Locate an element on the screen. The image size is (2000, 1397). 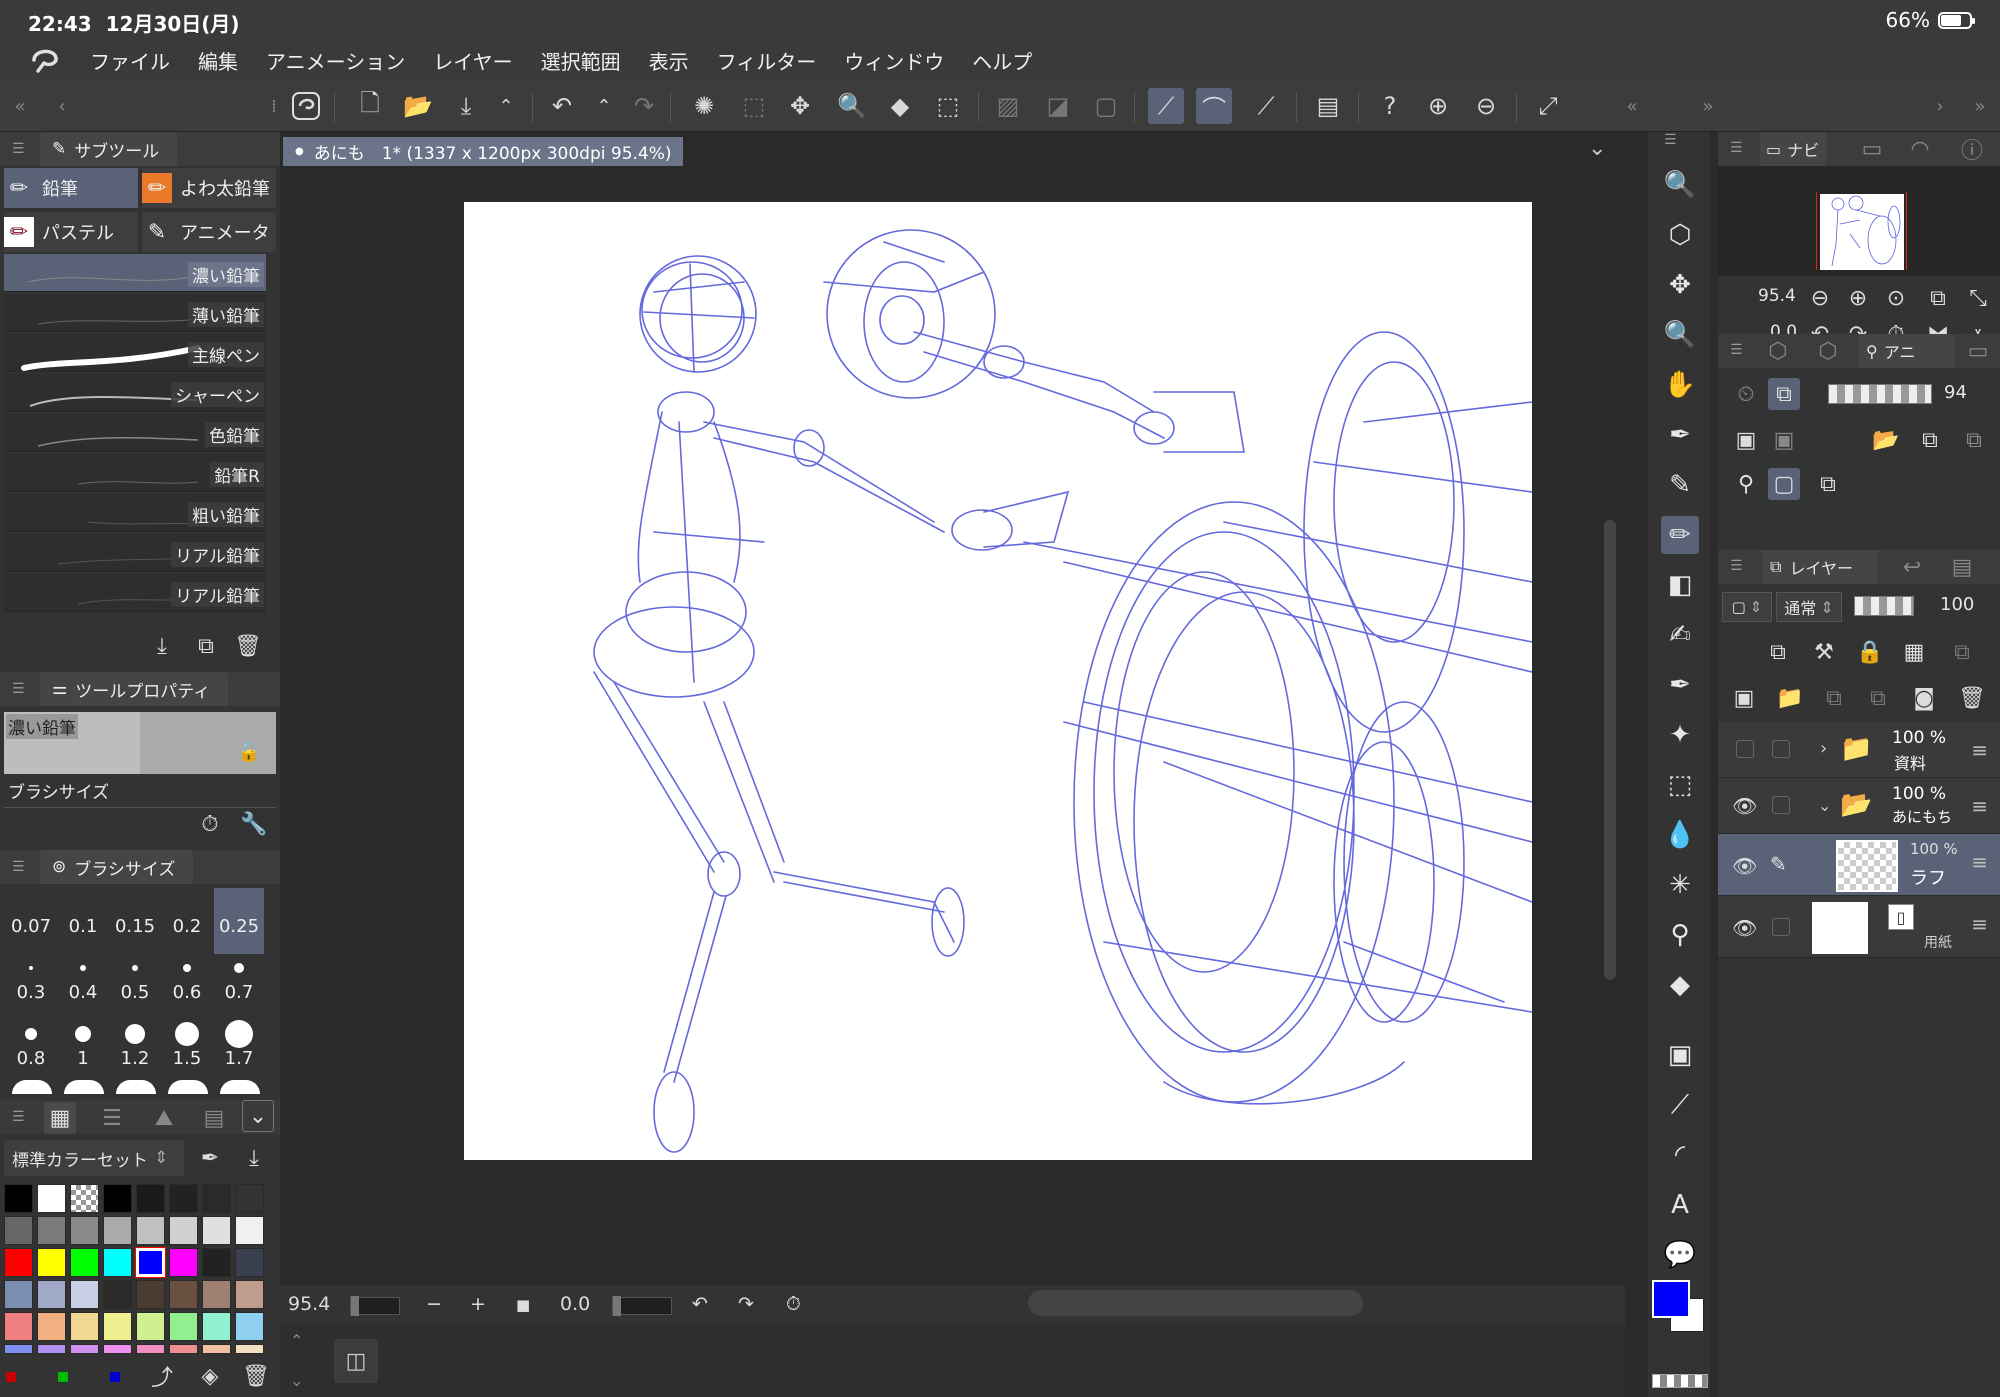
brush-item: 薄い鉛筆 is located at coordinates (135, 313).